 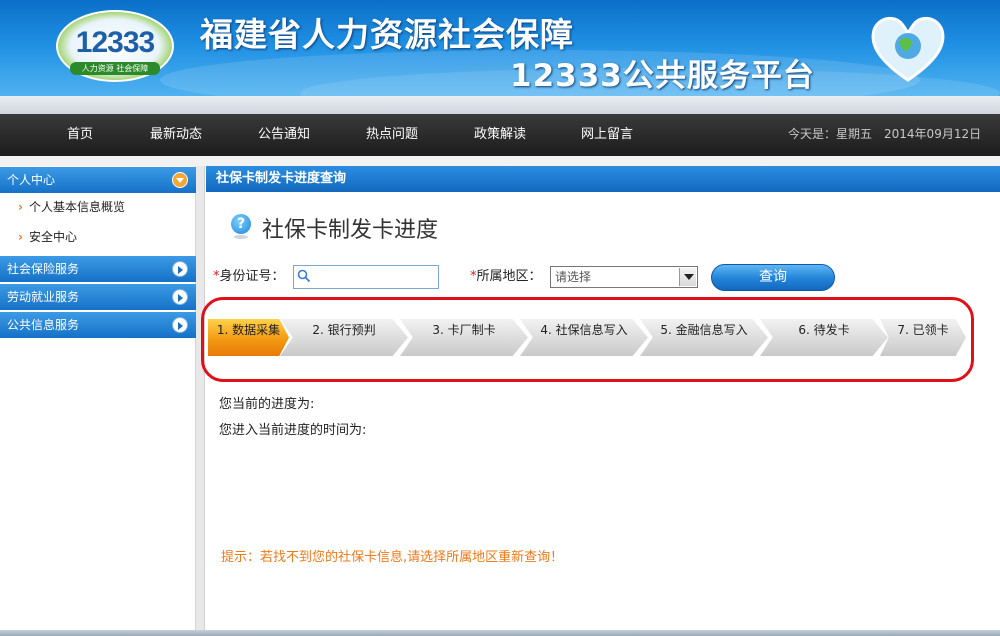 What do you see at coordinates (662, 76) in the screenshot?
I see `site-title-line2: 12333公共服务平台` at bounding box center [662, 76].